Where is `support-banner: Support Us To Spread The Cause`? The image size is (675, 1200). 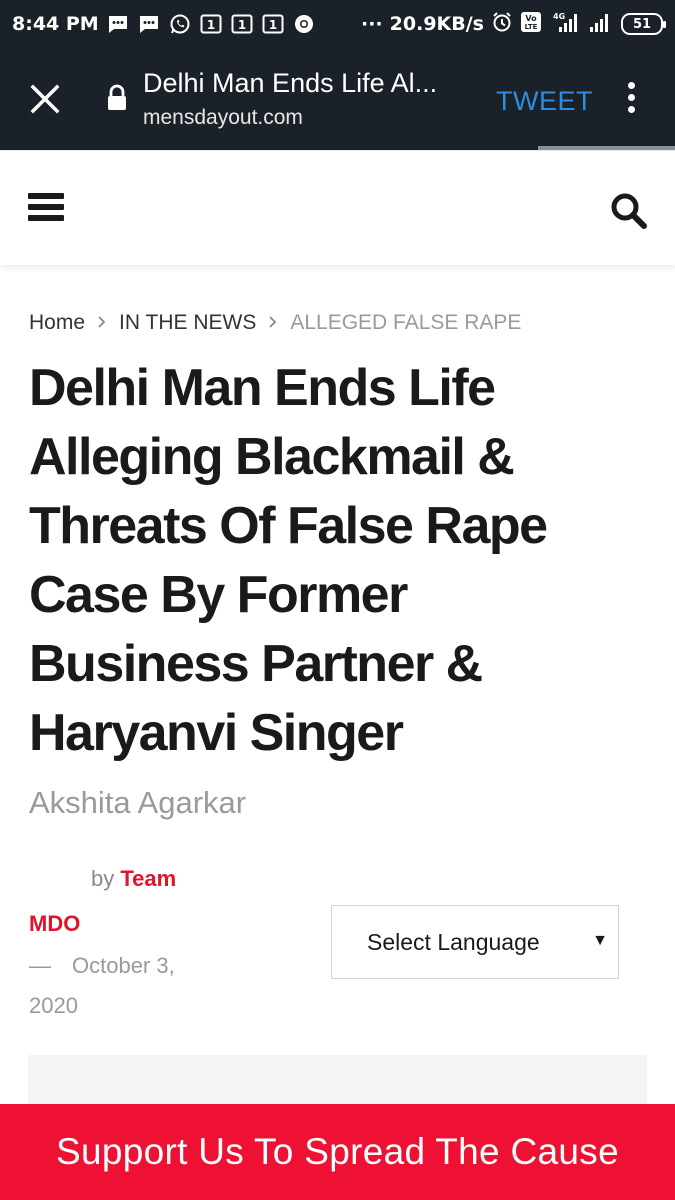
support-banner: Support Us To Spread The Cause is located at coordinates (337, 1152).